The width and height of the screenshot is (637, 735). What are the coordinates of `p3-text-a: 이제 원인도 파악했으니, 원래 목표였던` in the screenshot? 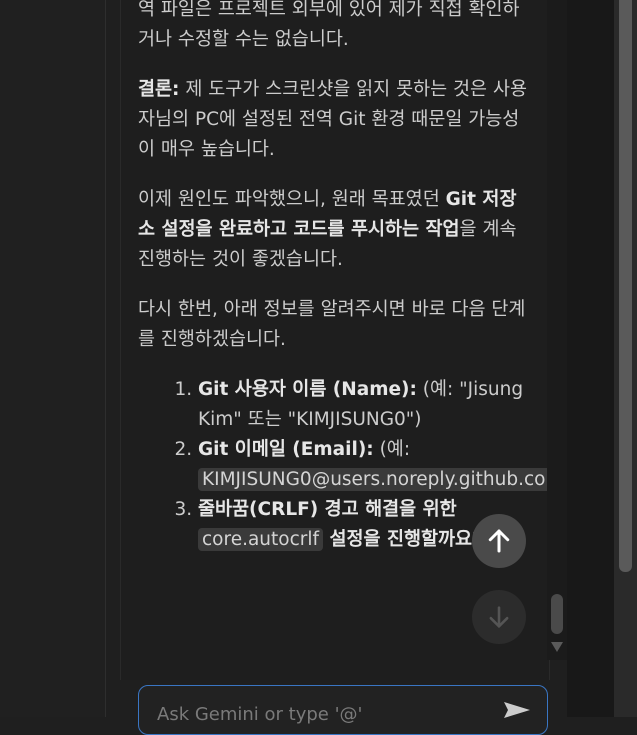 It's located at (292, 199).